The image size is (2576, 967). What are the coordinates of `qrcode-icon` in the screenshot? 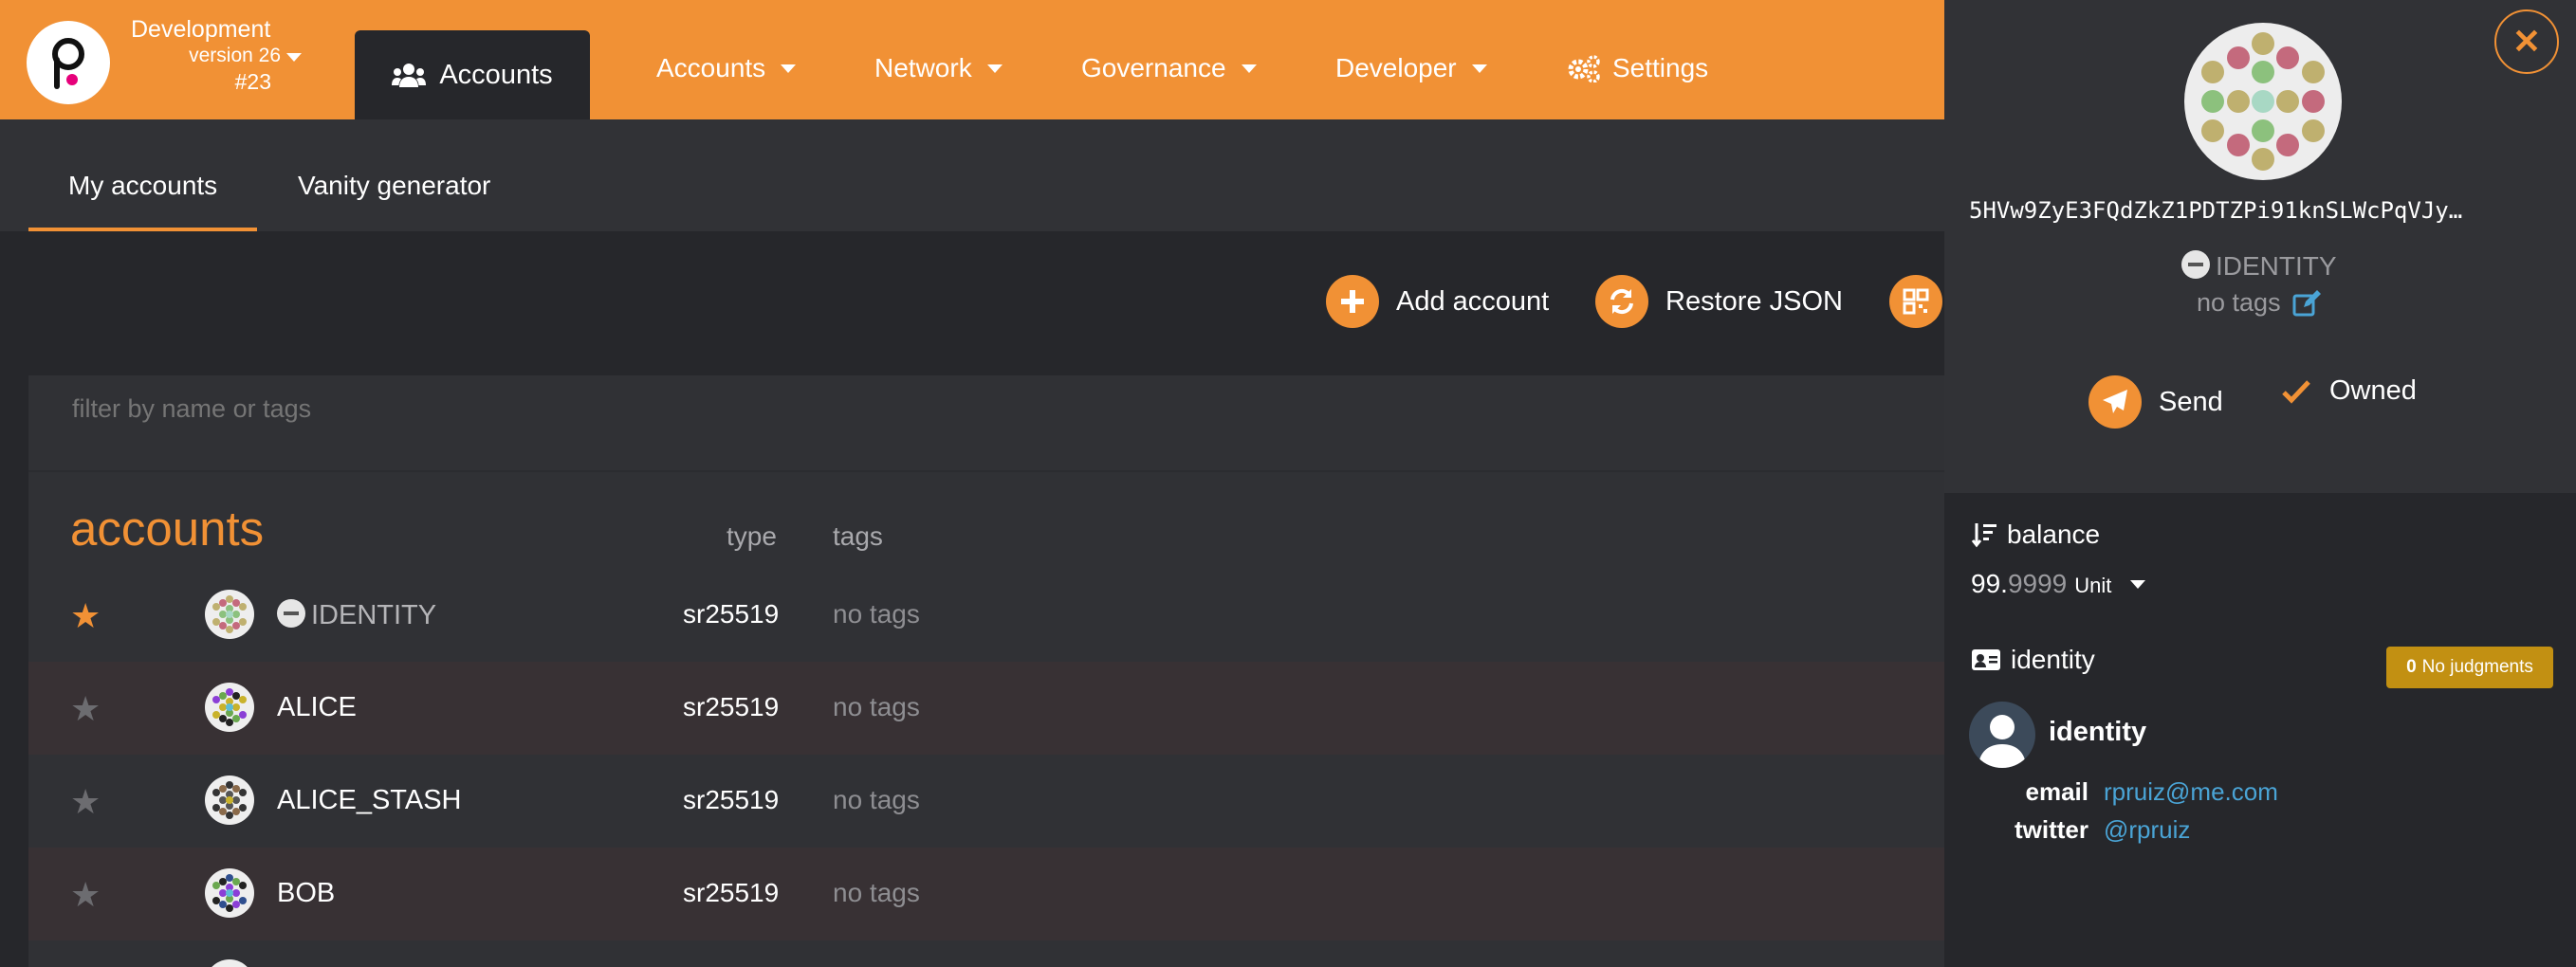 It's located at (1915, 301).